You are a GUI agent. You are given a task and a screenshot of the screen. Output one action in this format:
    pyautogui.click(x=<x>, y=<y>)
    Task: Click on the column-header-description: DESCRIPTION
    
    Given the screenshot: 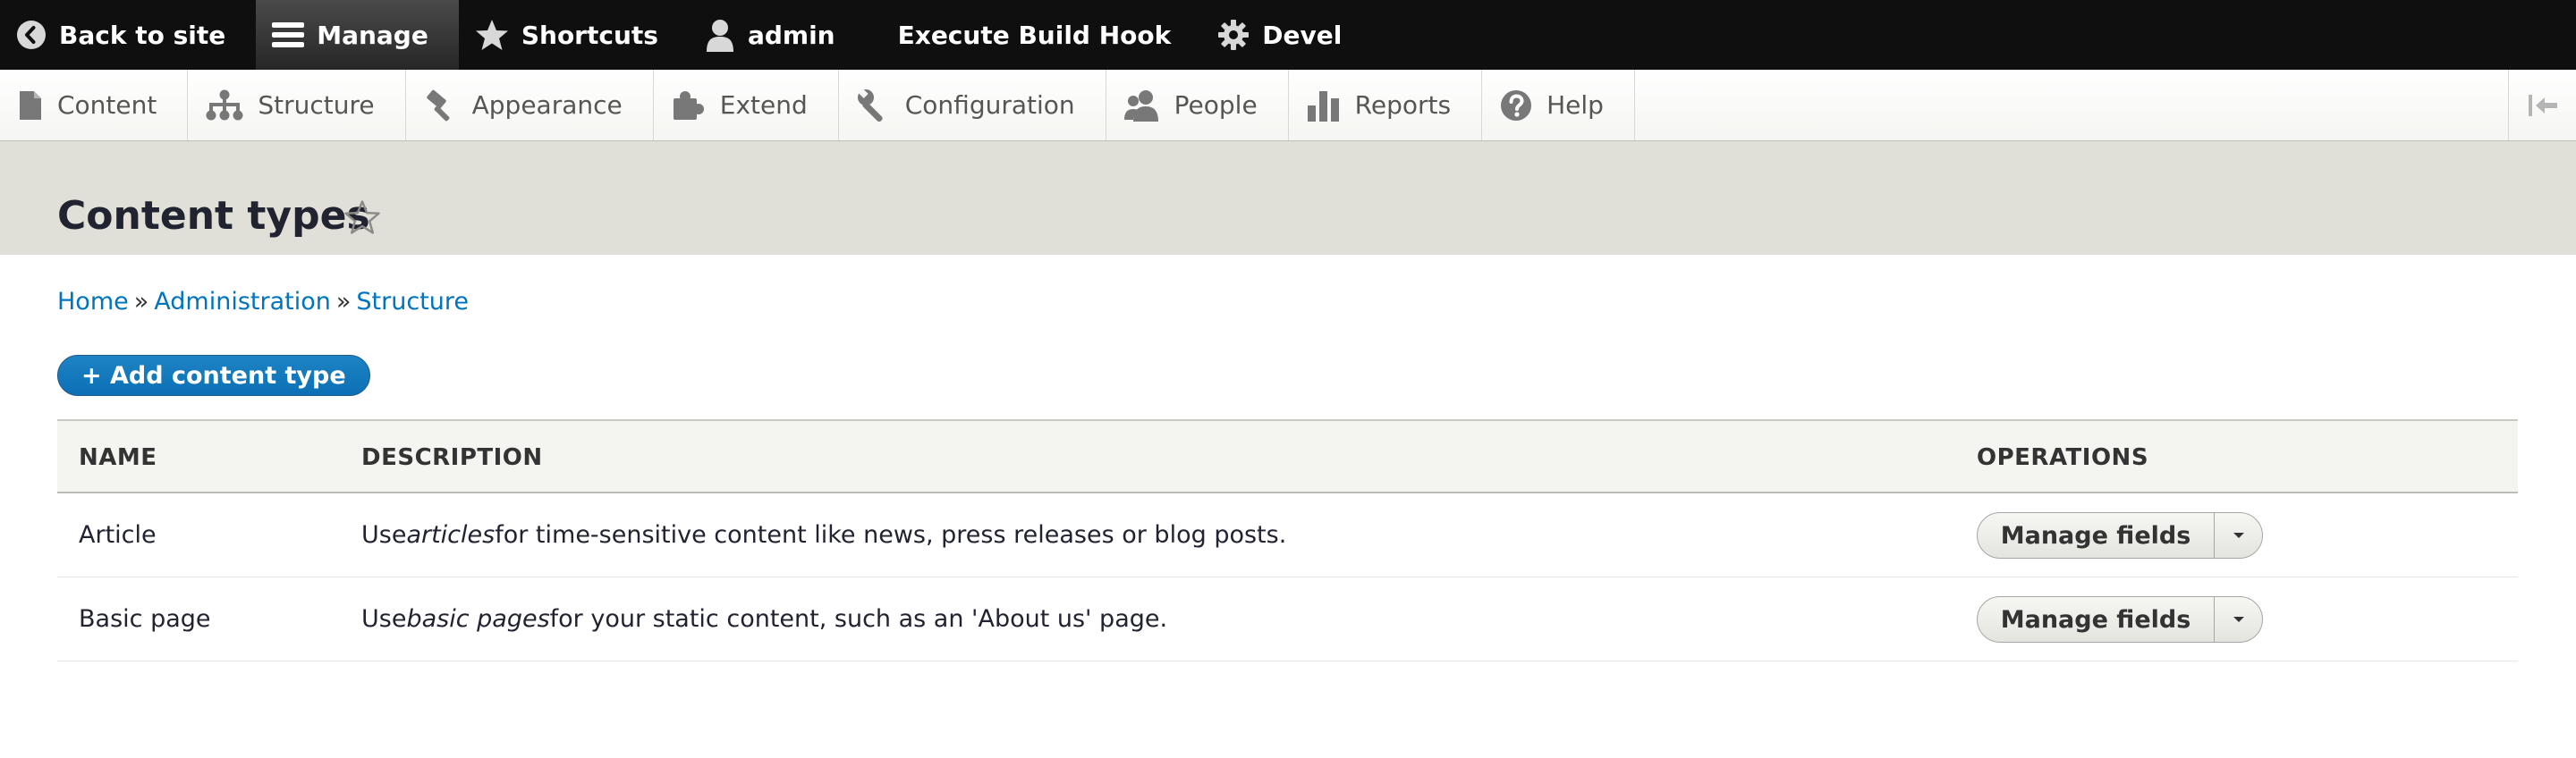 What is the action you would take?
    pyautogui.click(x=452, y=457)
    